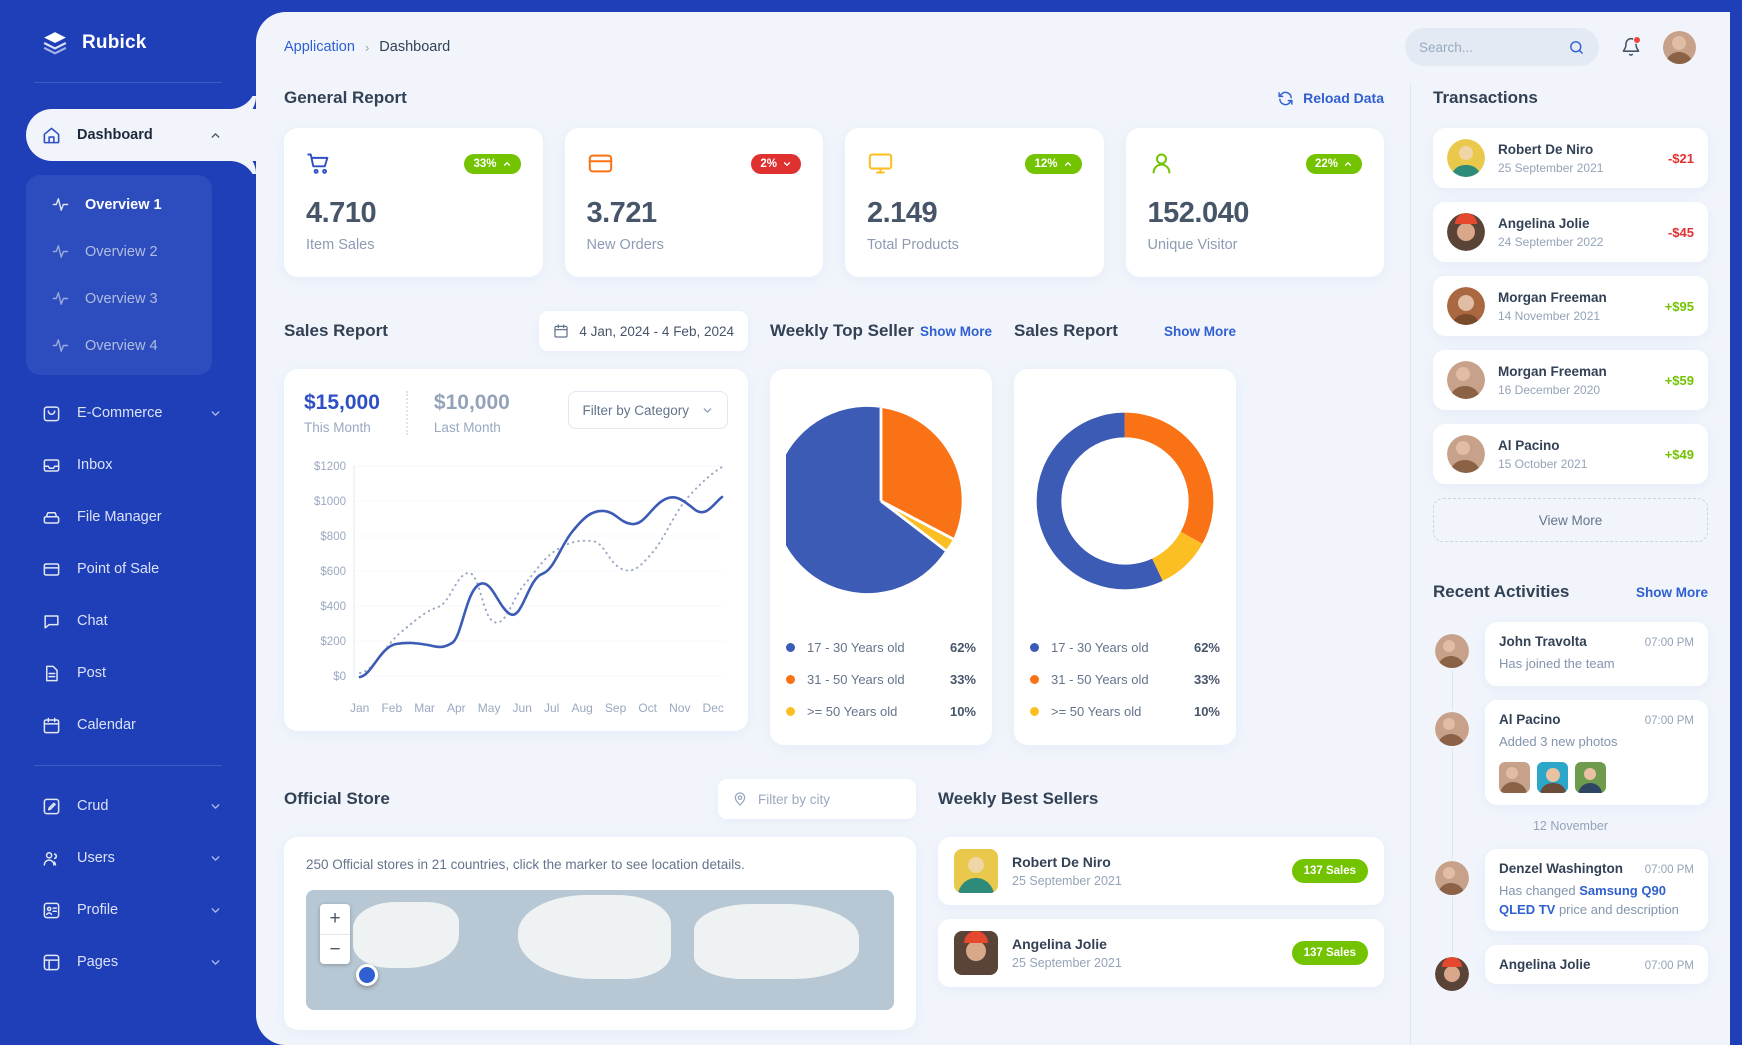 The image size is (1742, 1045). I want to click on chevron-up-icon, so click(215, 135).